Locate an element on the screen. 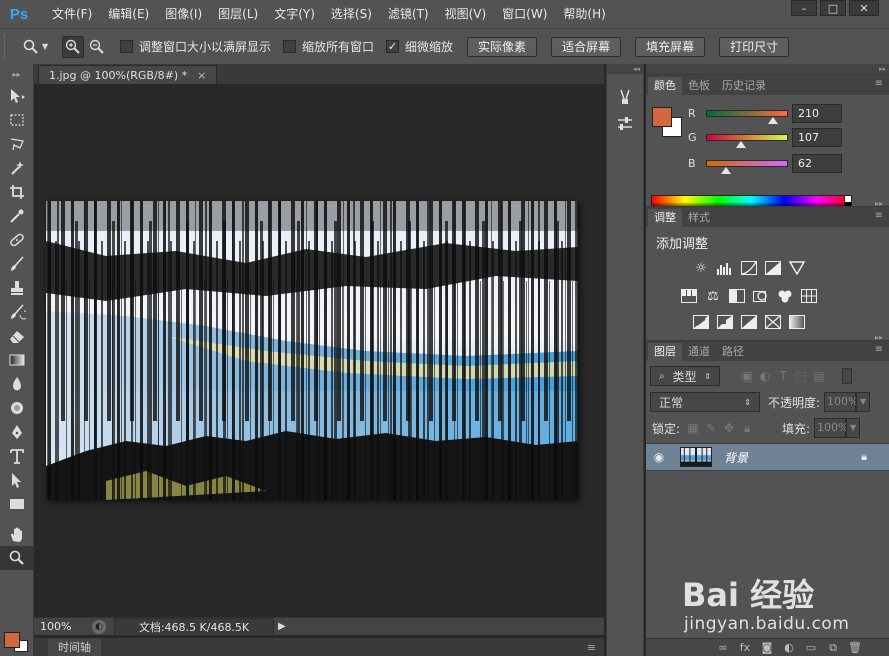  vibrance-icon is located at coordinates (797, 268).